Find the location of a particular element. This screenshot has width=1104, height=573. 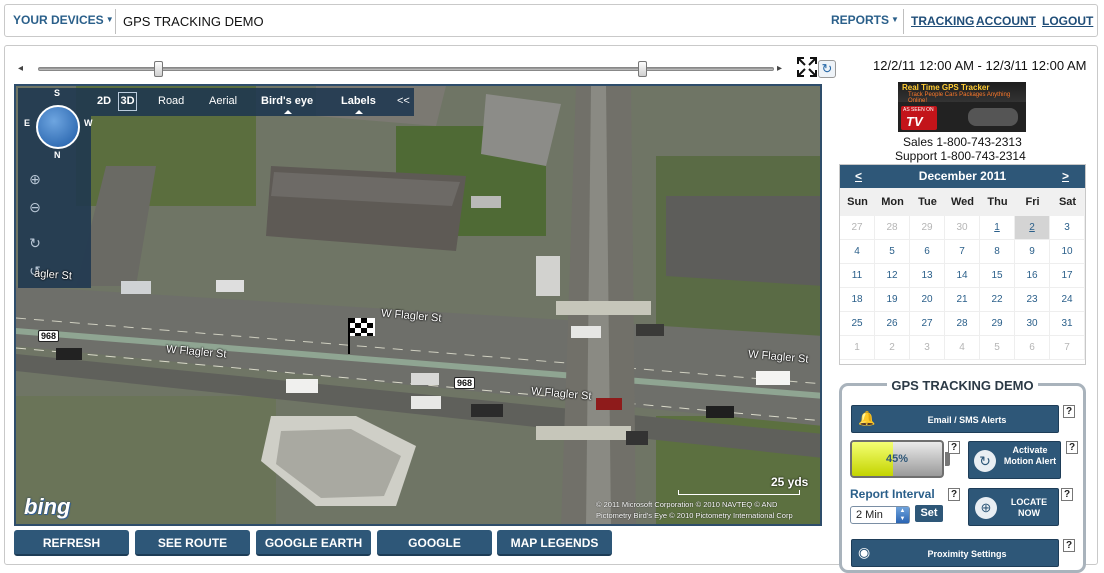

logout-link: LOGOUT is located at coordinates (1067, 21).